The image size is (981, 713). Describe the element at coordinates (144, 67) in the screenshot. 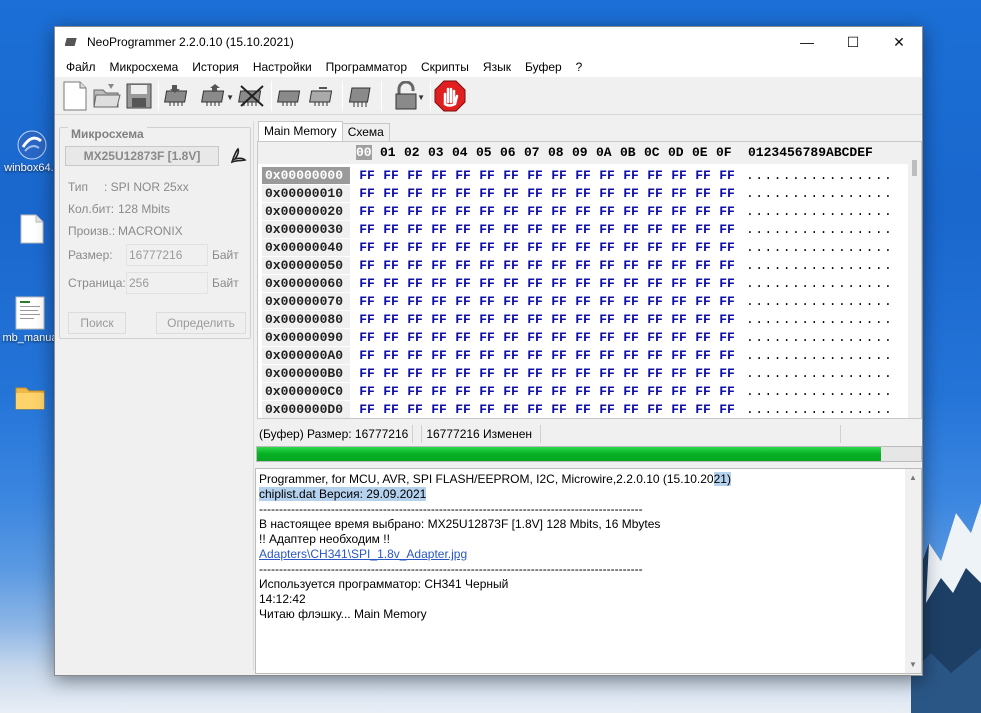

I see `menu-chip: Микросхема` at that location.